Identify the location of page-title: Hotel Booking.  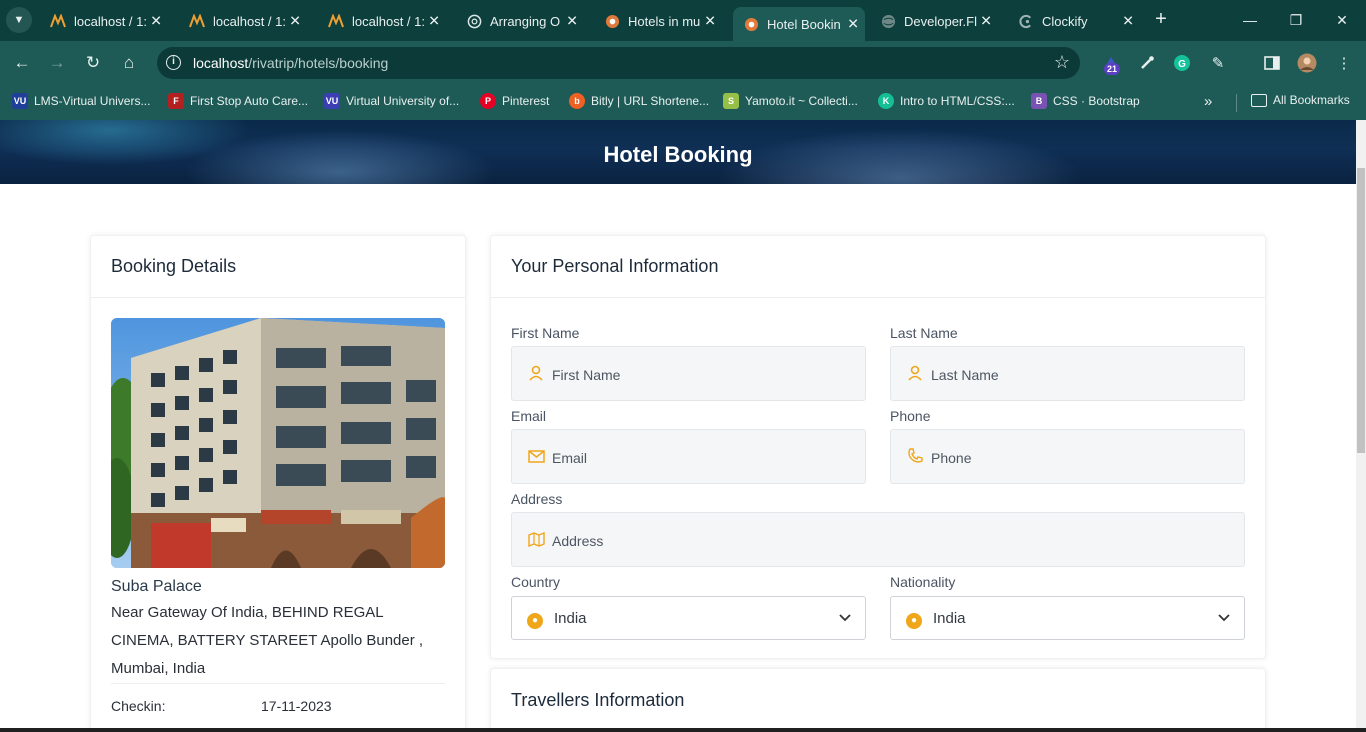
(678, 154).